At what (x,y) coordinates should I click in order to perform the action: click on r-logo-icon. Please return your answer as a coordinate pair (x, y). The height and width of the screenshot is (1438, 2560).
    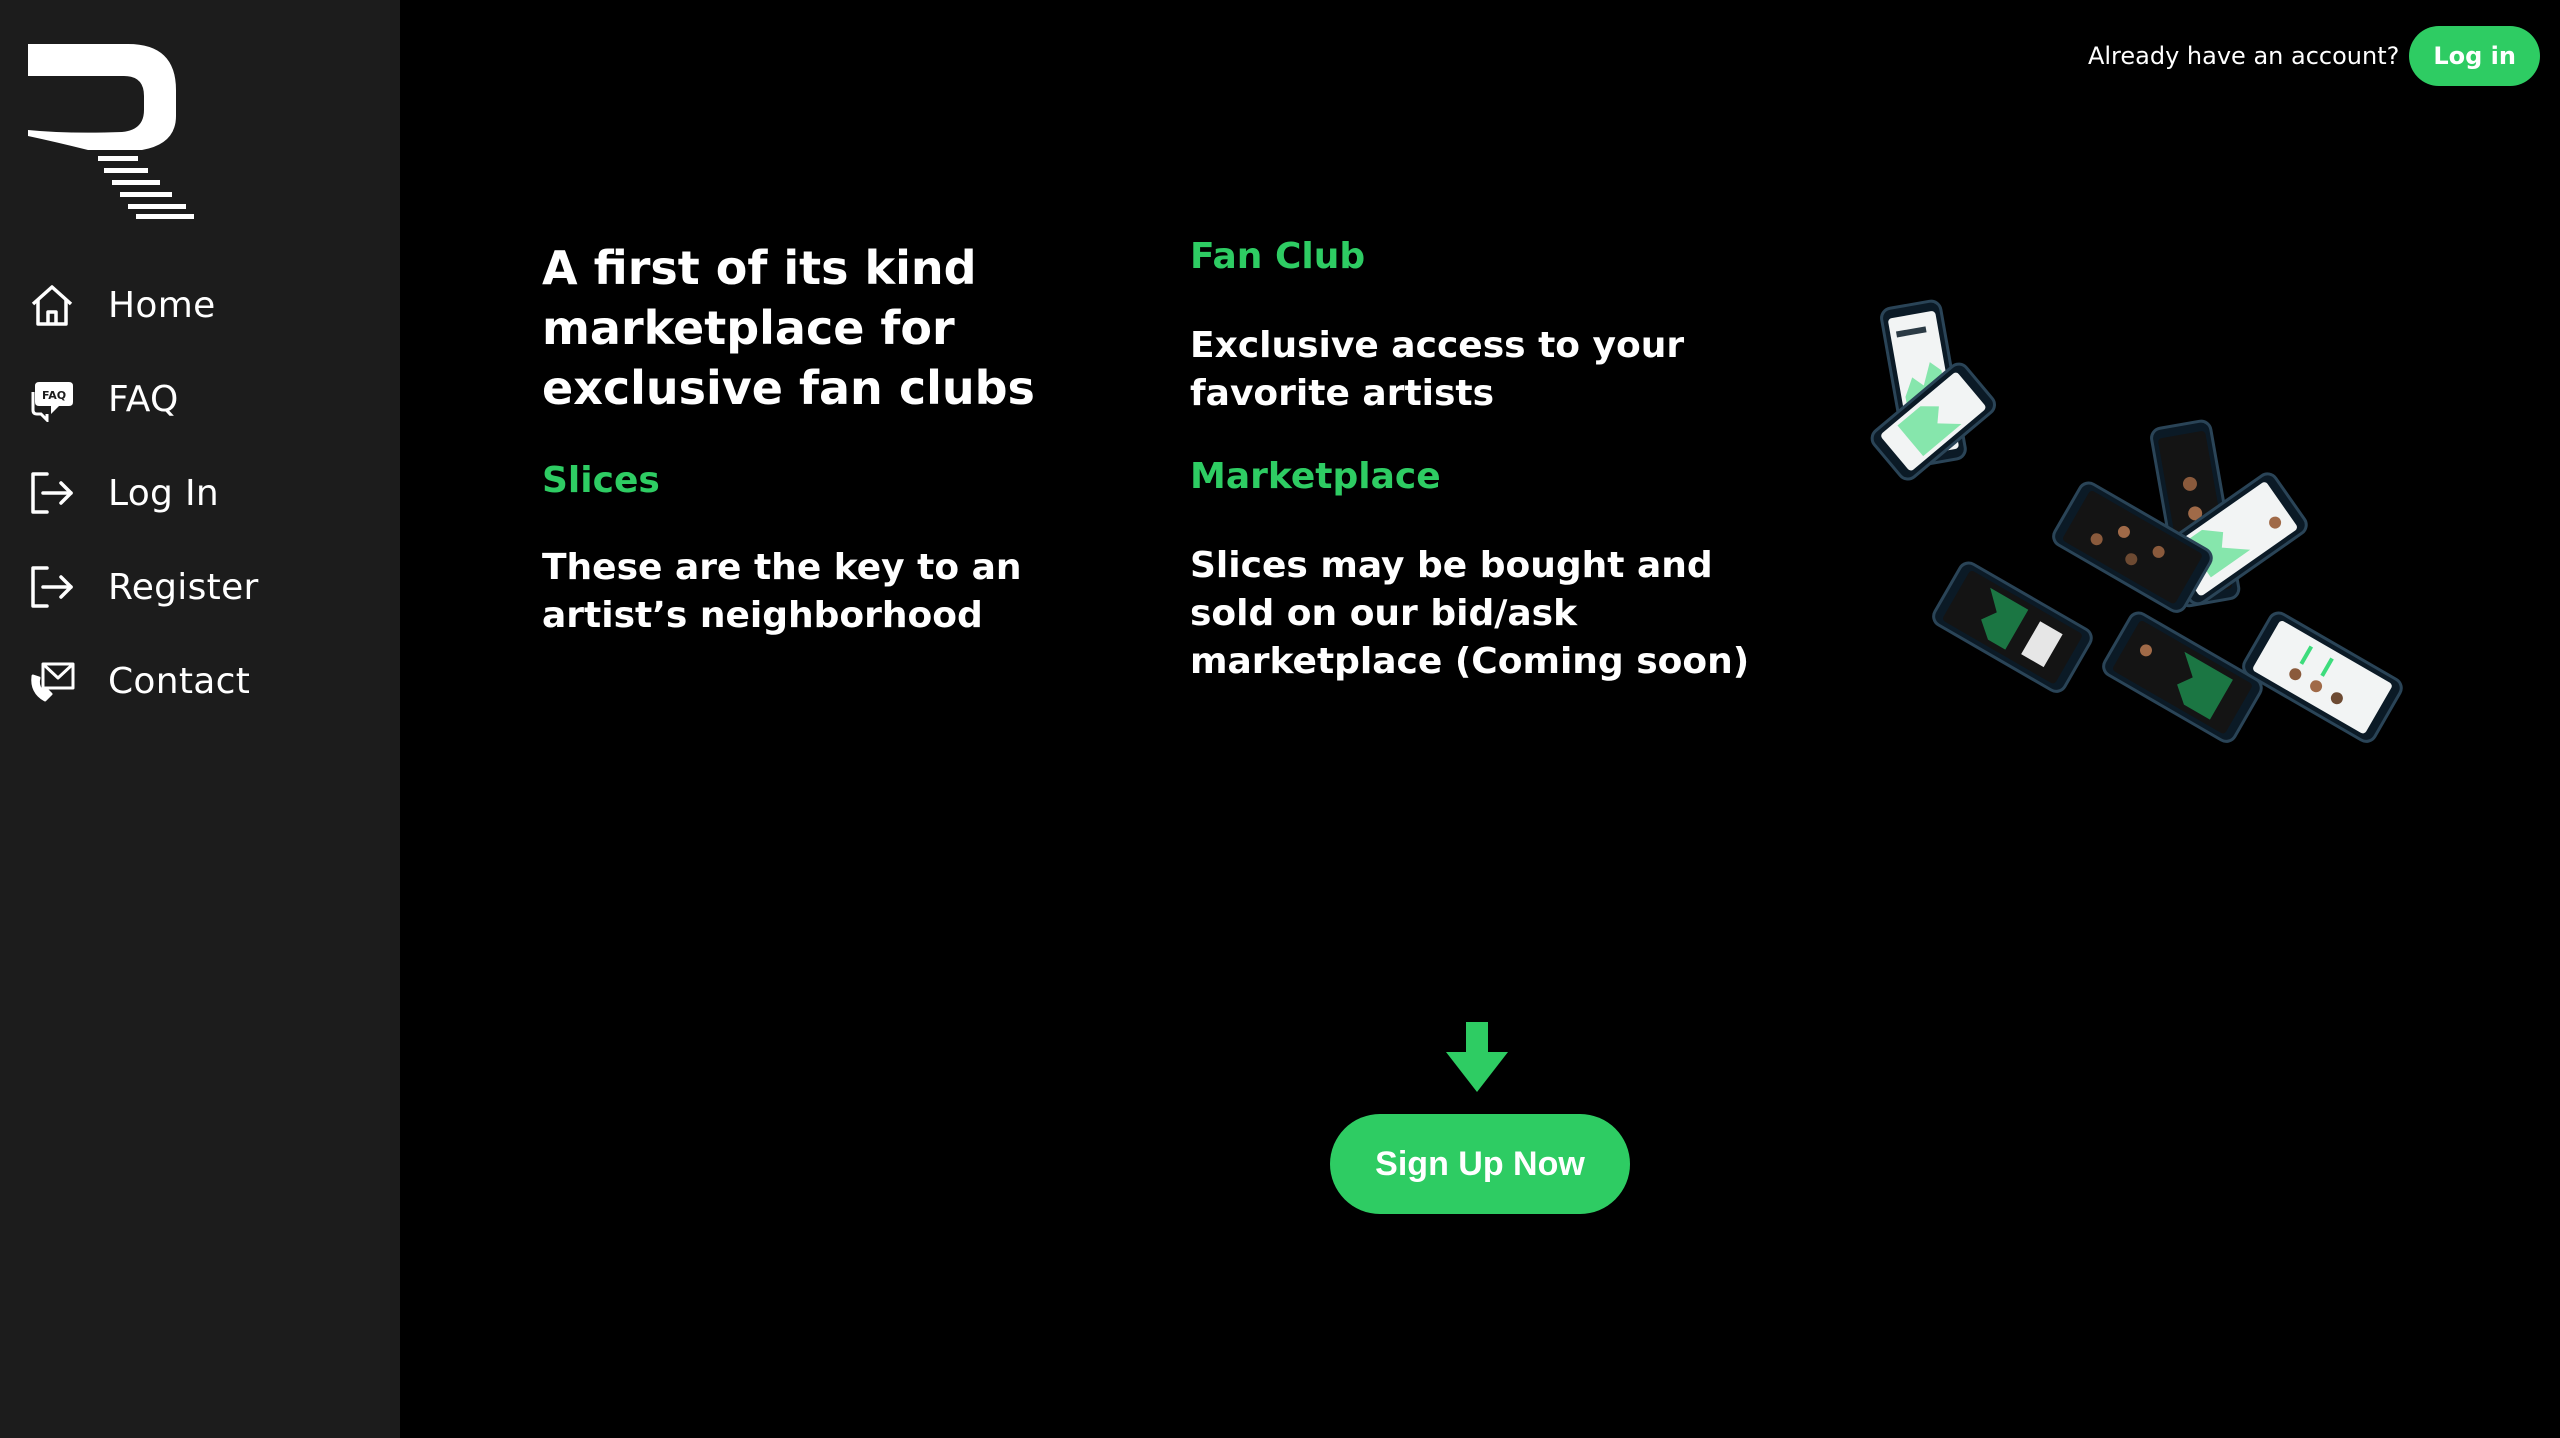
    Looking at the image, I should click on (111, 131).